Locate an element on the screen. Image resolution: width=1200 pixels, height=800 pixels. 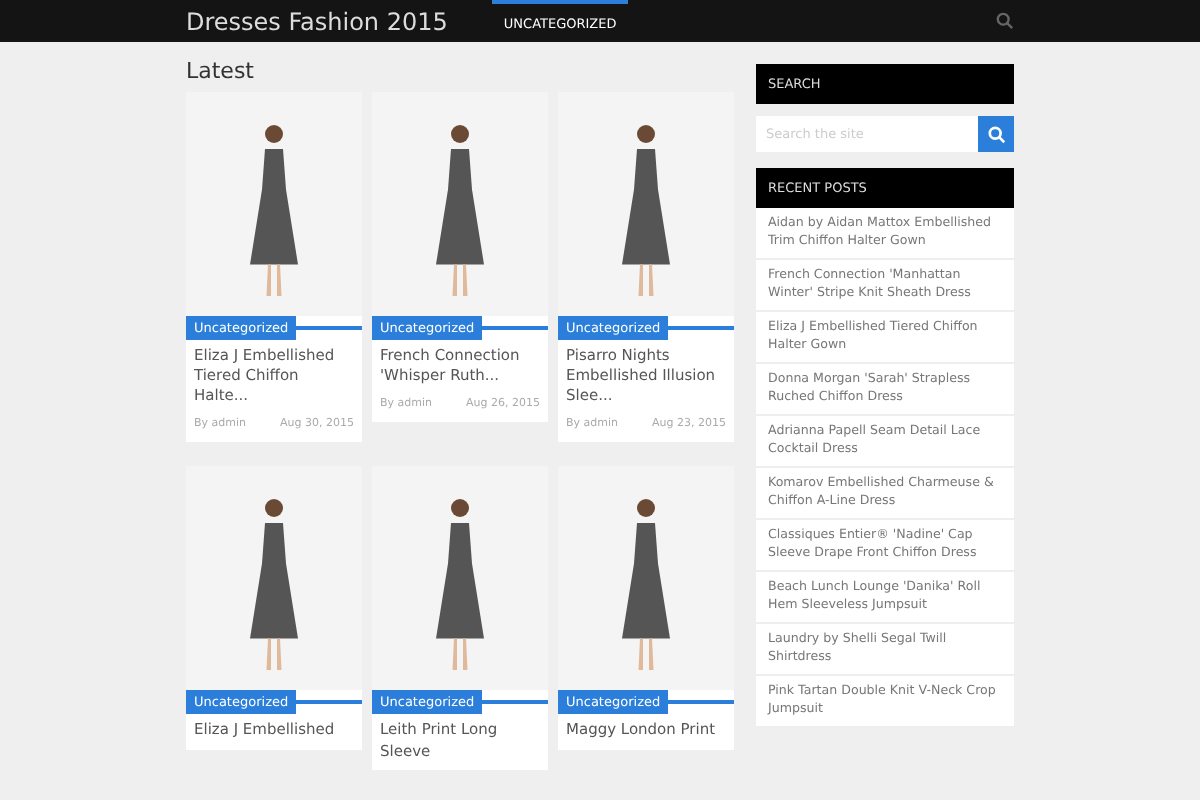
section-title: Latest is located at coordinates (221, 71).